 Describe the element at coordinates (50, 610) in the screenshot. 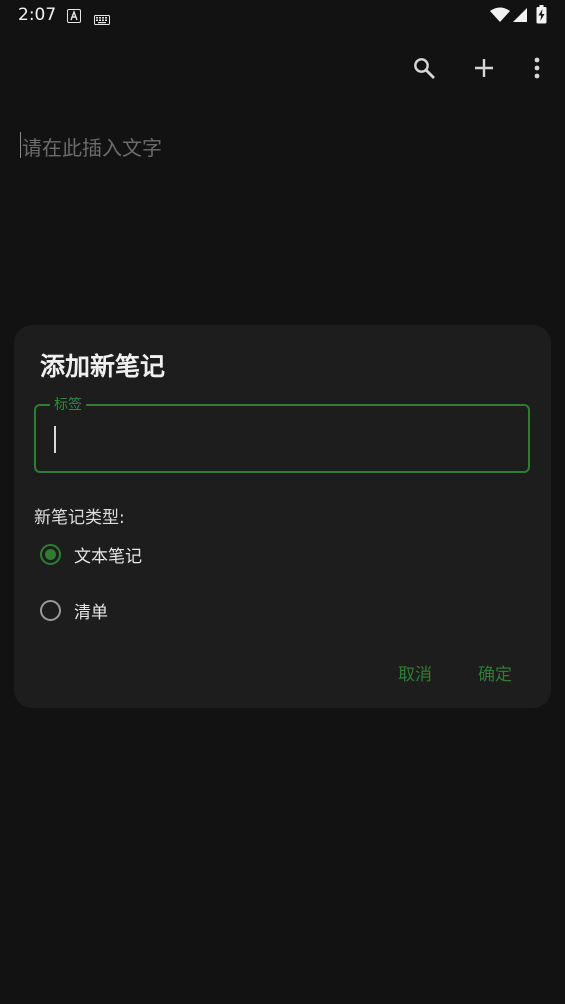

I see `radio-unchecked-icon` at that location.